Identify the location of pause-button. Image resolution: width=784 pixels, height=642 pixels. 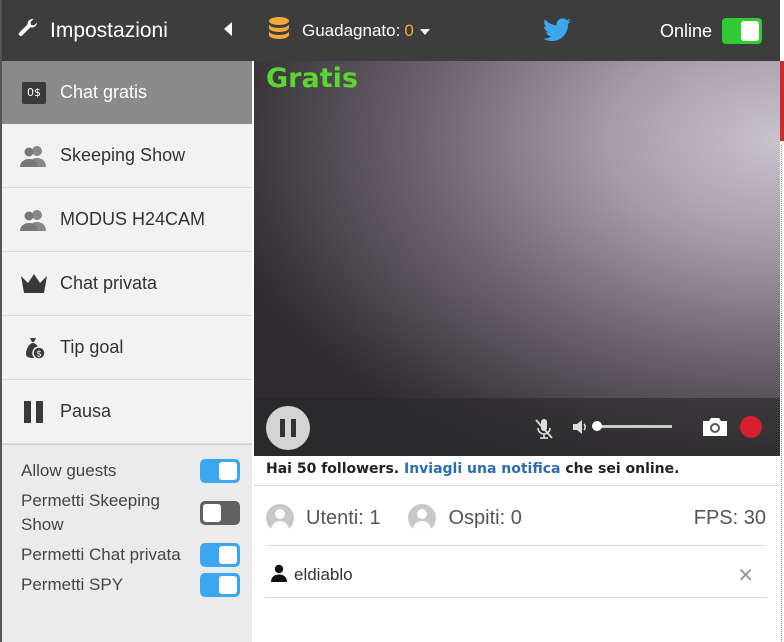
(288, 428).